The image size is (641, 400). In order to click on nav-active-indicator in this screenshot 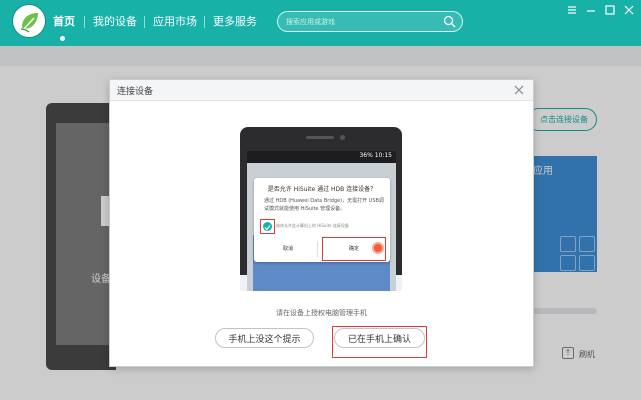, I will do `click(62, 38)`.